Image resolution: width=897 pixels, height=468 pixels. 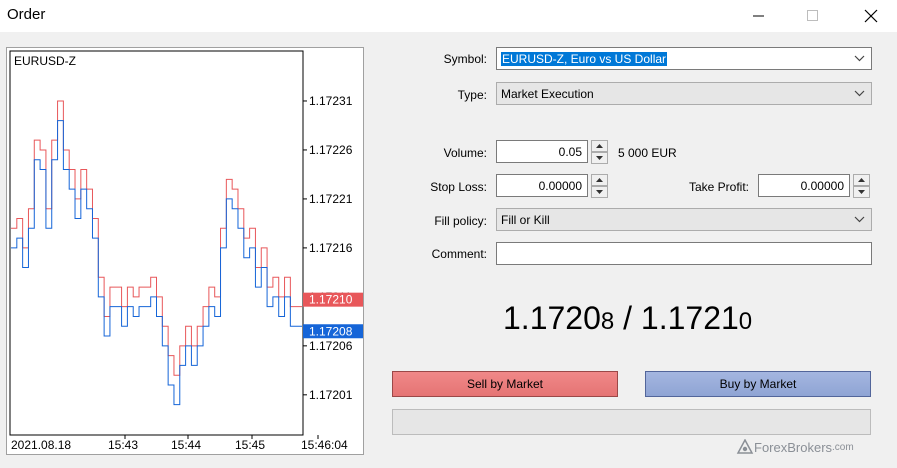 I want to click on symbol-value: EURUSD-Z, Euro vs US Dollar, so click(x=584, y=59).